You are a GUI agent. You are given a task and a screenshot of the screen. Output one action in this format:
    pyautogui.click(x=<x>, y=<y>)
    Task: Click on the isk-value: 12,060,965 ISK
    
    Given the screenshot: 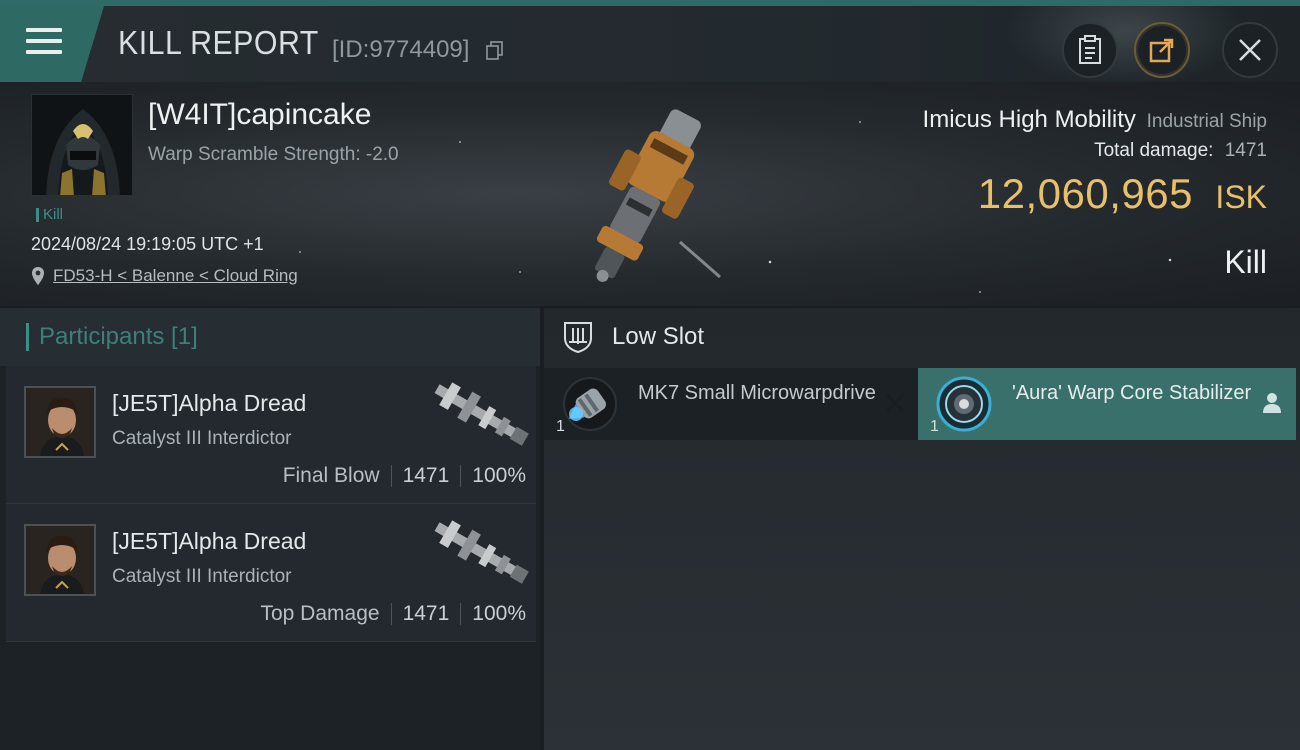 What is the action you would take?
    pyautogui.click(x=1122, y=194)
    